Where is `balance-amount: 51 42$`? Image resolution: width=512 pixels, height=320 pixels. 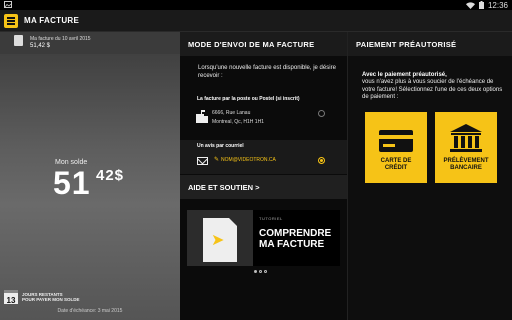
balance-amount: 51 42$ is located at coordinates (88, 183).